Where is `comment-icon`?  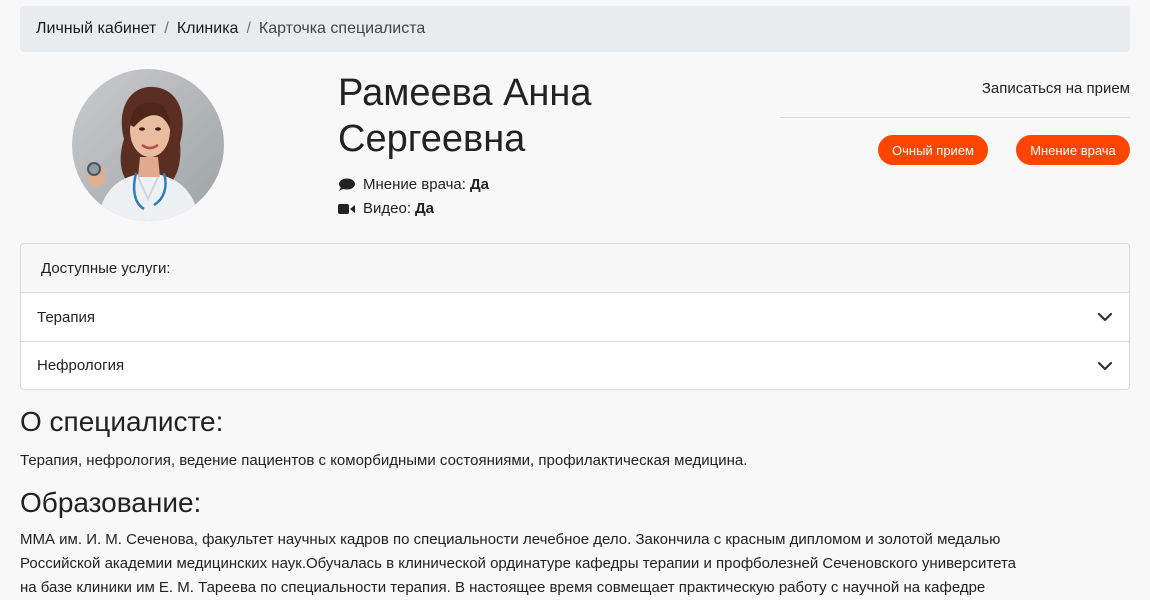
comment-icon is located at coordinates (347, 184).